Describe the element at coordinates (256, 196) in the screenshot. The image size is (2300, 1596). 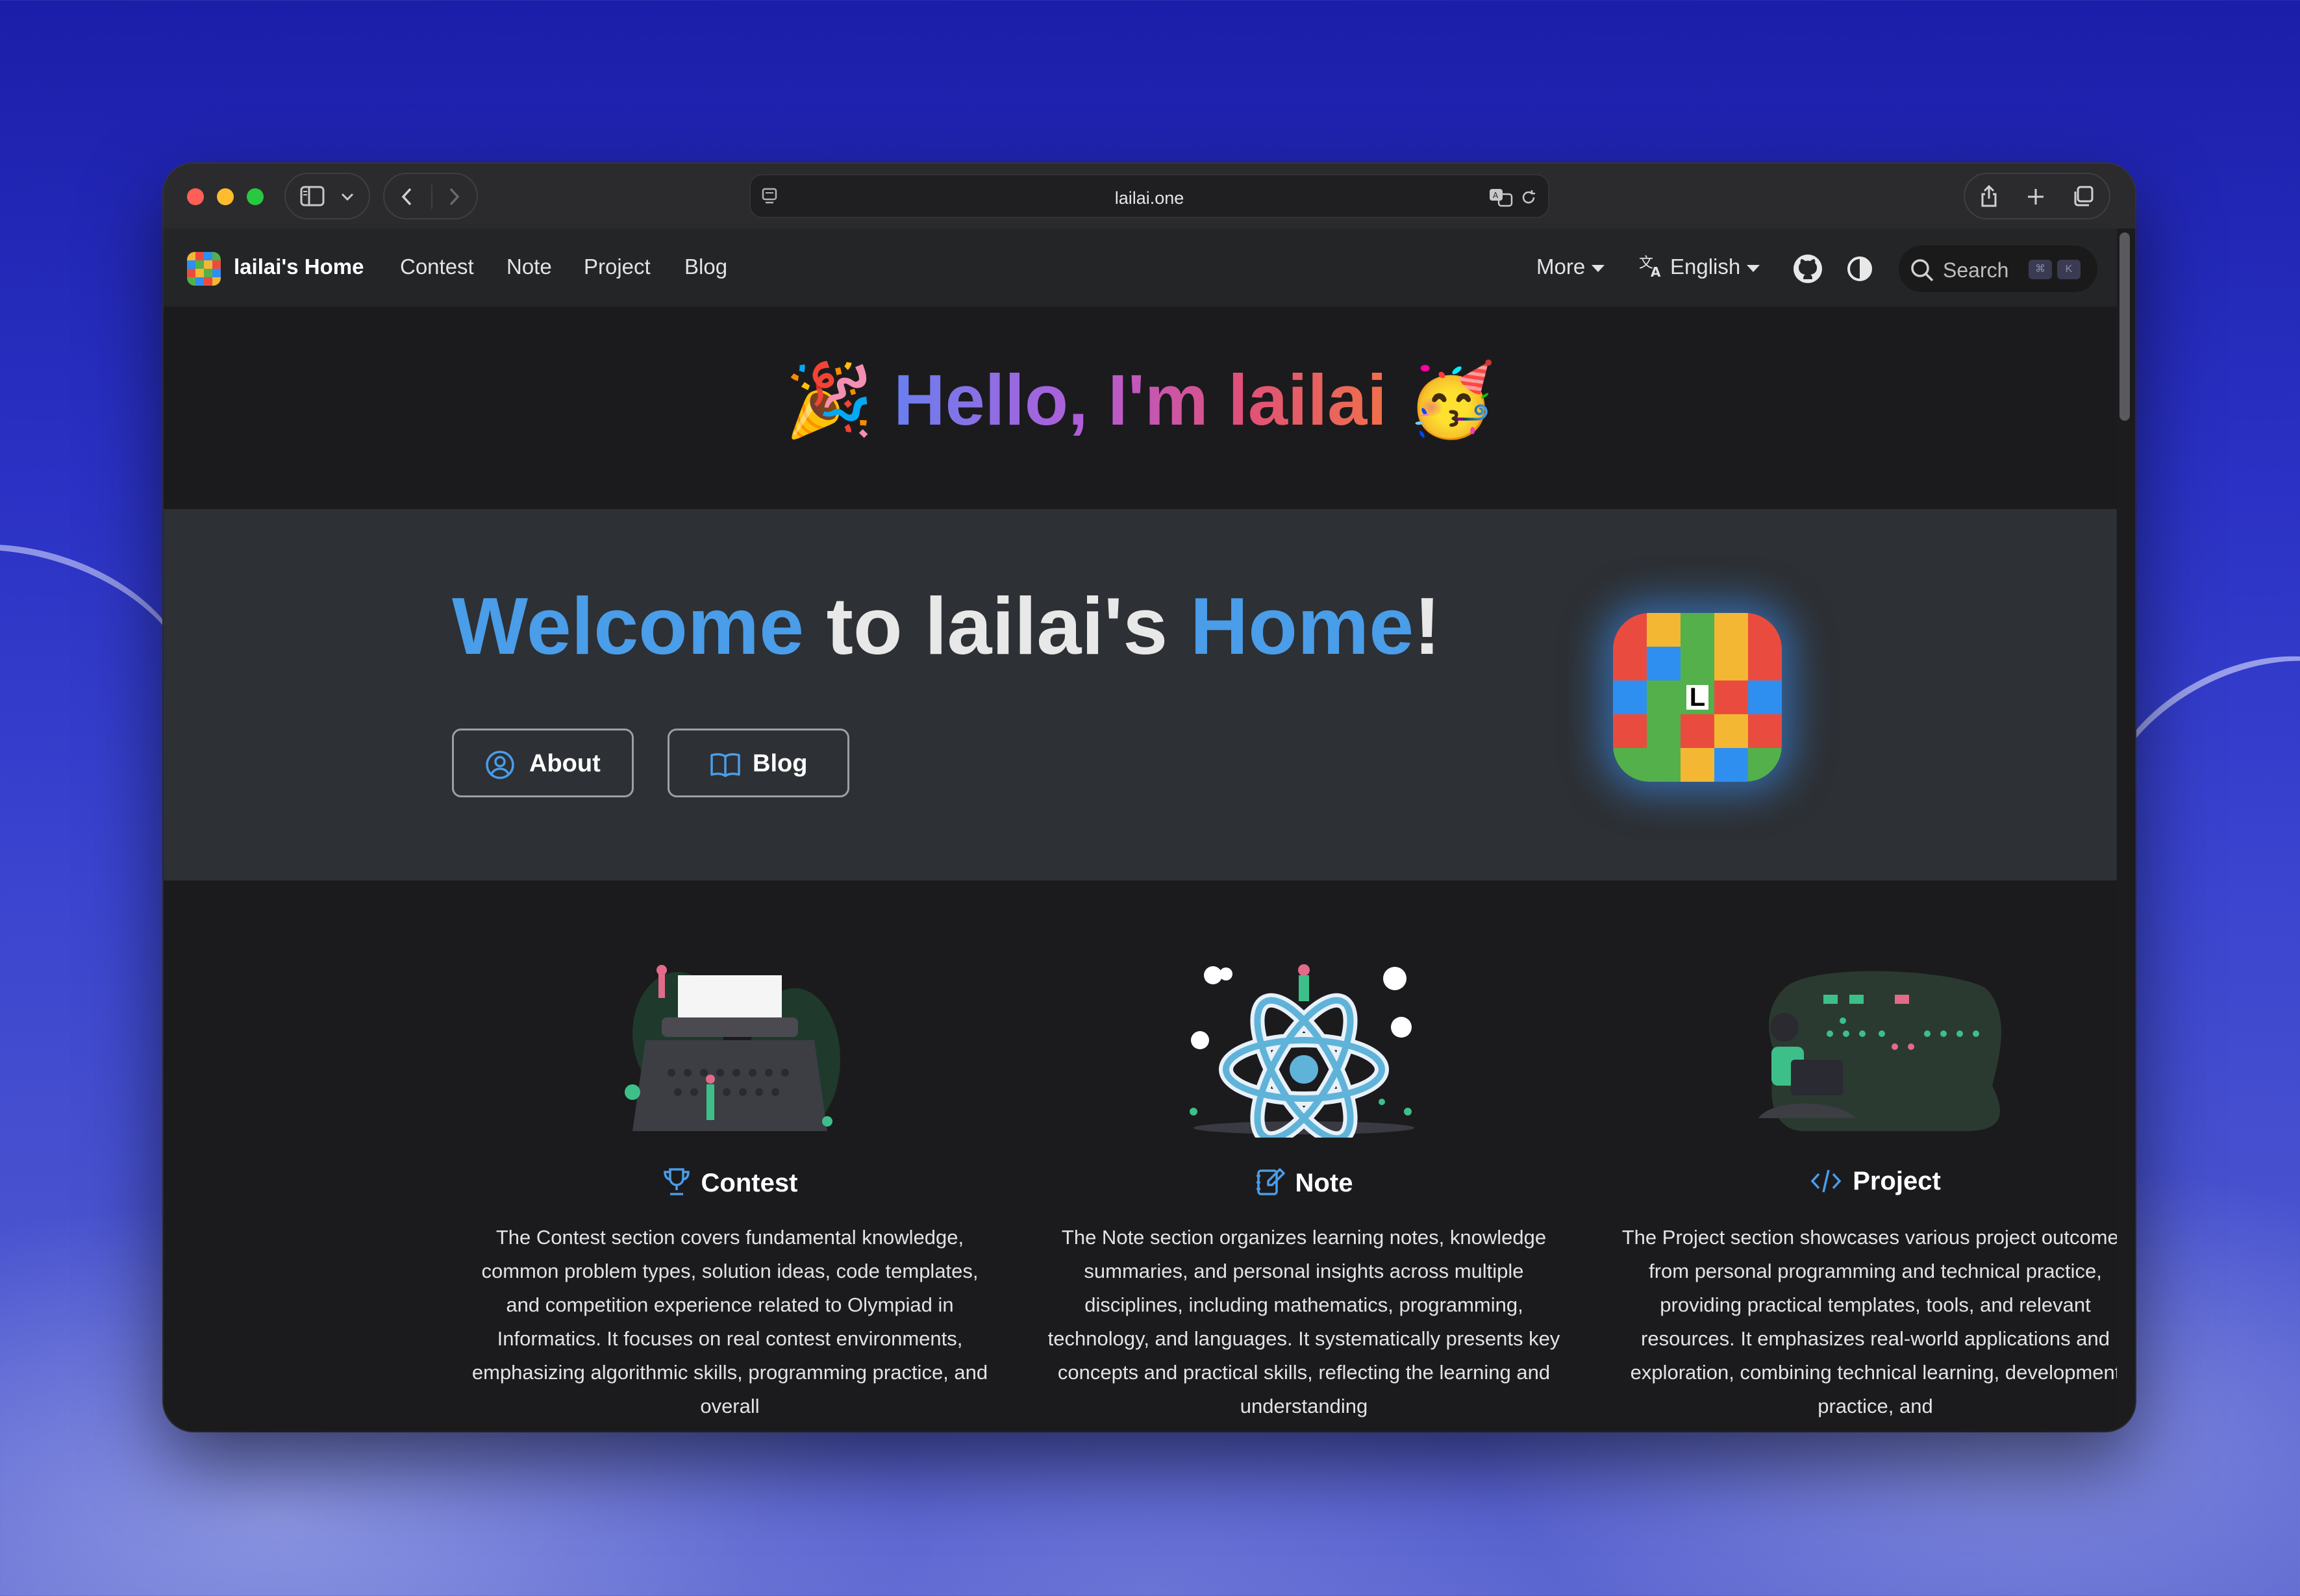
I see `zoom-window-button` at that location.